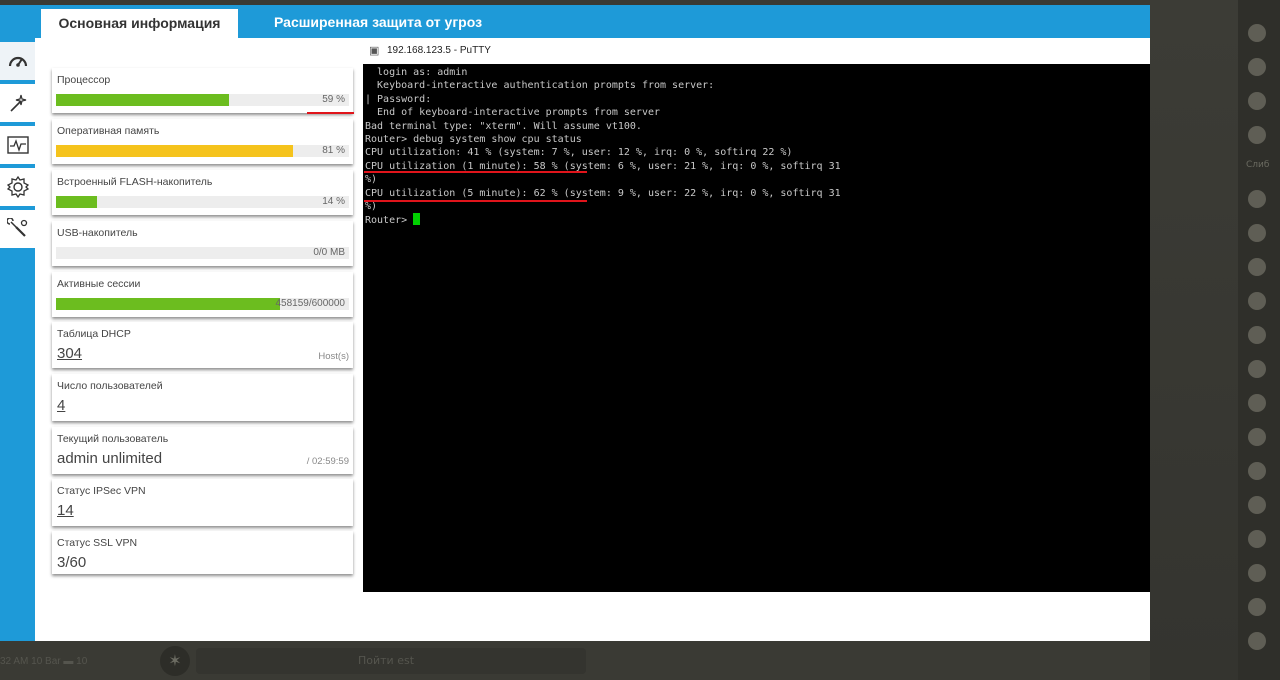  Describe the element at coordinates (378, 22) in the screenshot. I see `tab-threat-protection: Расширенная защита от угроз` at that location.